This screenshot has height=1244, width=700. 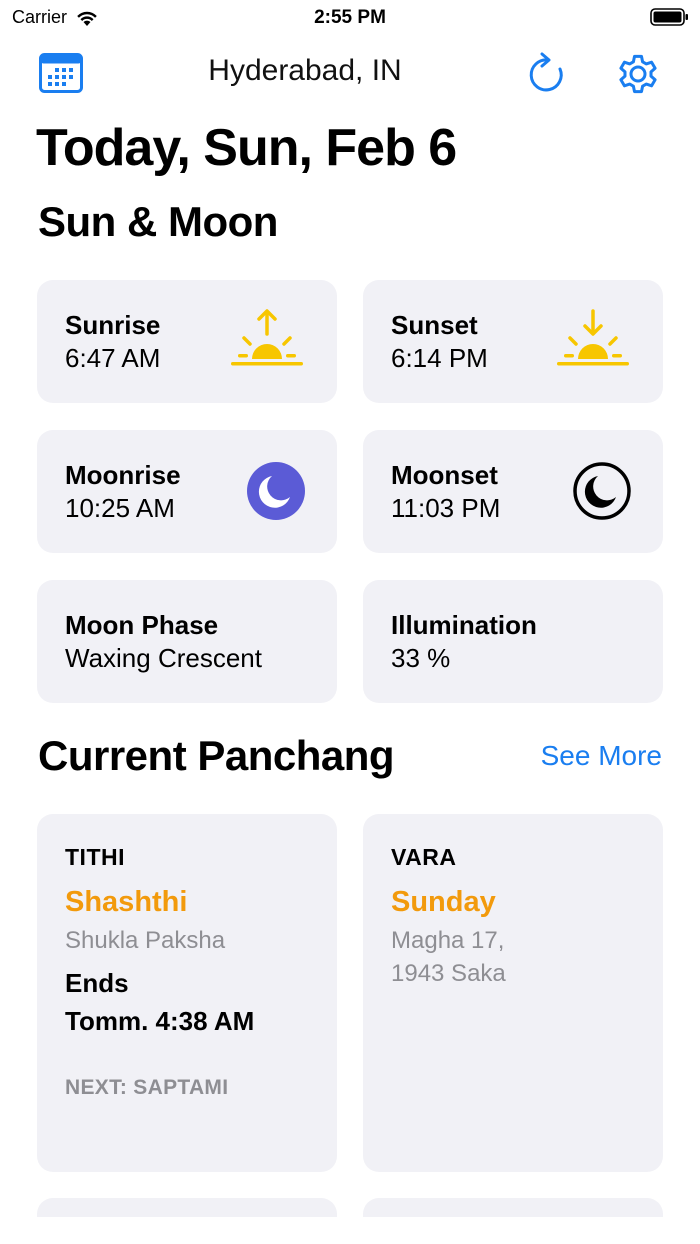 I want to click on sun-moon-title: Sun & Moon, so click(x=158, y=221).